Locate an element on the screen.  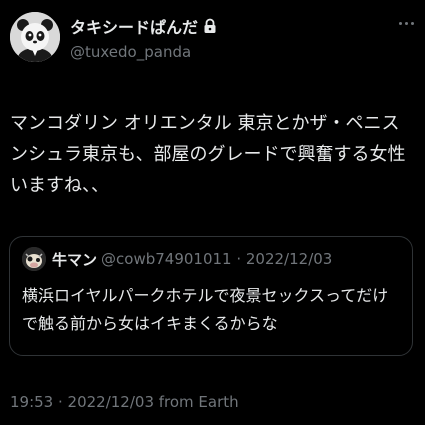
quote-author-meta: @cowb74901011 · 2022/12/03 is located at coordinates (217, 259).